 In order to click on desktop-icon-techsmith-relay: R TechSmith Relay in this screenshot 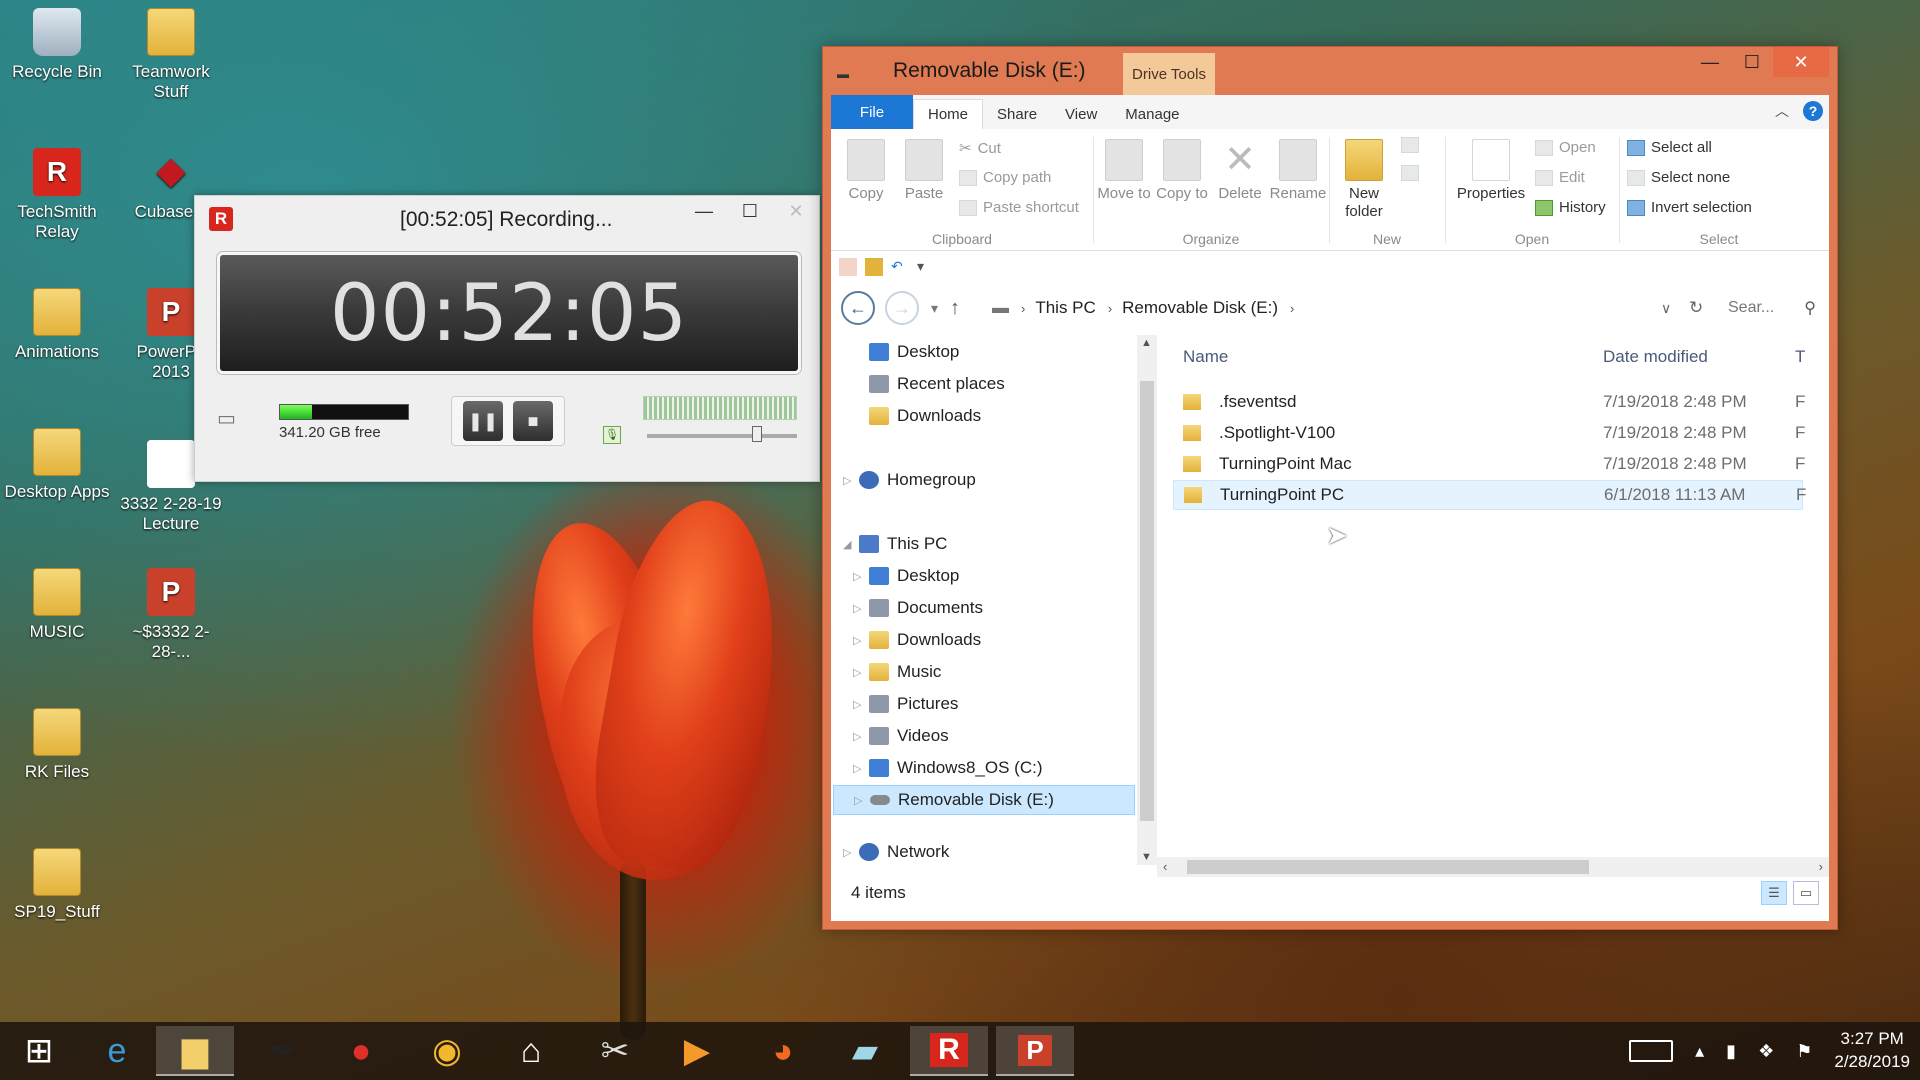, I will do `click(57, 195)`.